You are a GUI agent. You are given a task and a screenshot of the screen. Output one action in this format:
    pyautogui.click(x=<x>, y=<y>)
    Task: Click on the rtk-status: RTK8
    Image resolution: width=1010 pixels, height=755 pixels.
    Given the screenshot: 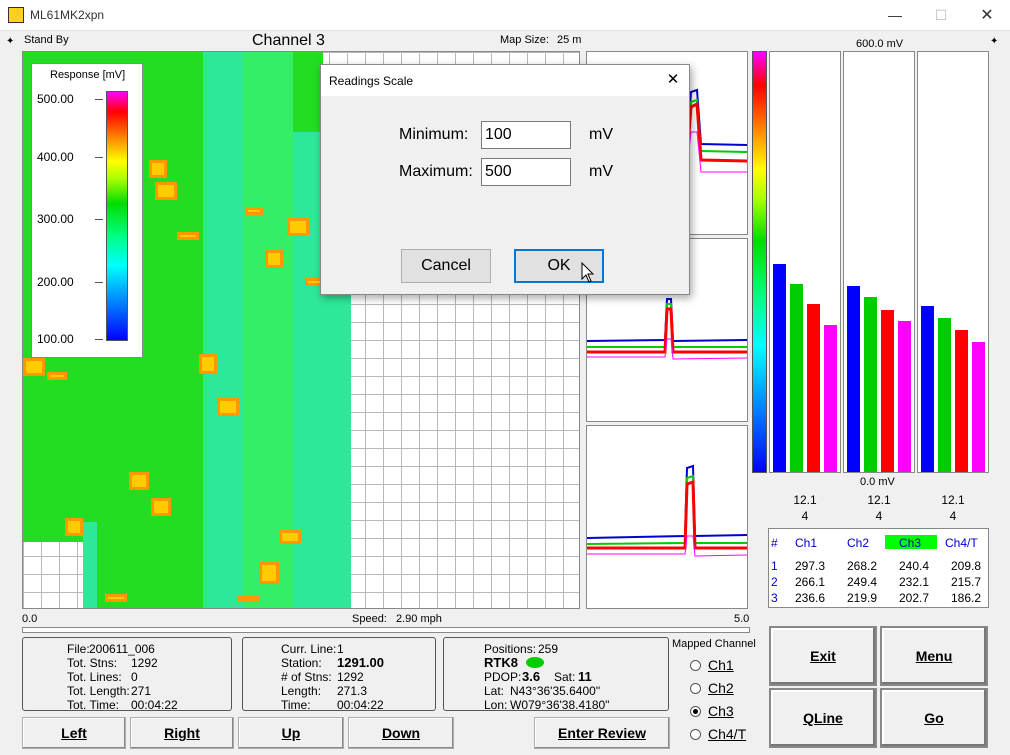 What is the action you would take?
    pyautogui.click(x=501, y=662)
    